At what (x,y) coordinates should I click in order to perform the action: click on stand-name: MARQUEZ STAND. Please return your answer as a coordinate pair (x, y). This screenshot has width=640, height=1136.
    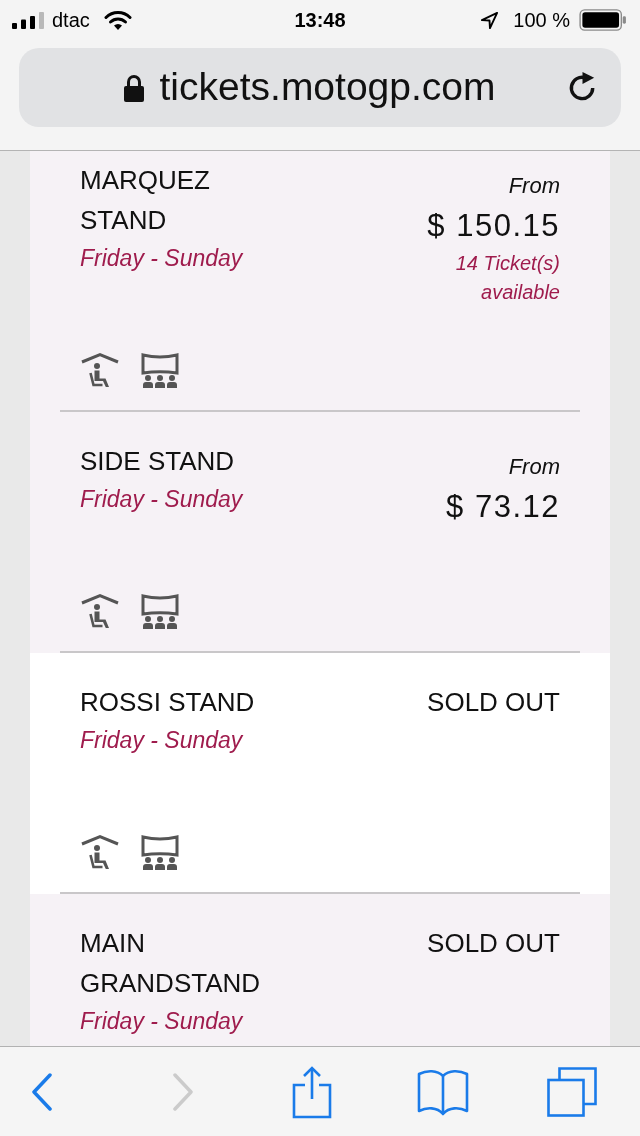
    Looking at the image, I should click on (145, 200).